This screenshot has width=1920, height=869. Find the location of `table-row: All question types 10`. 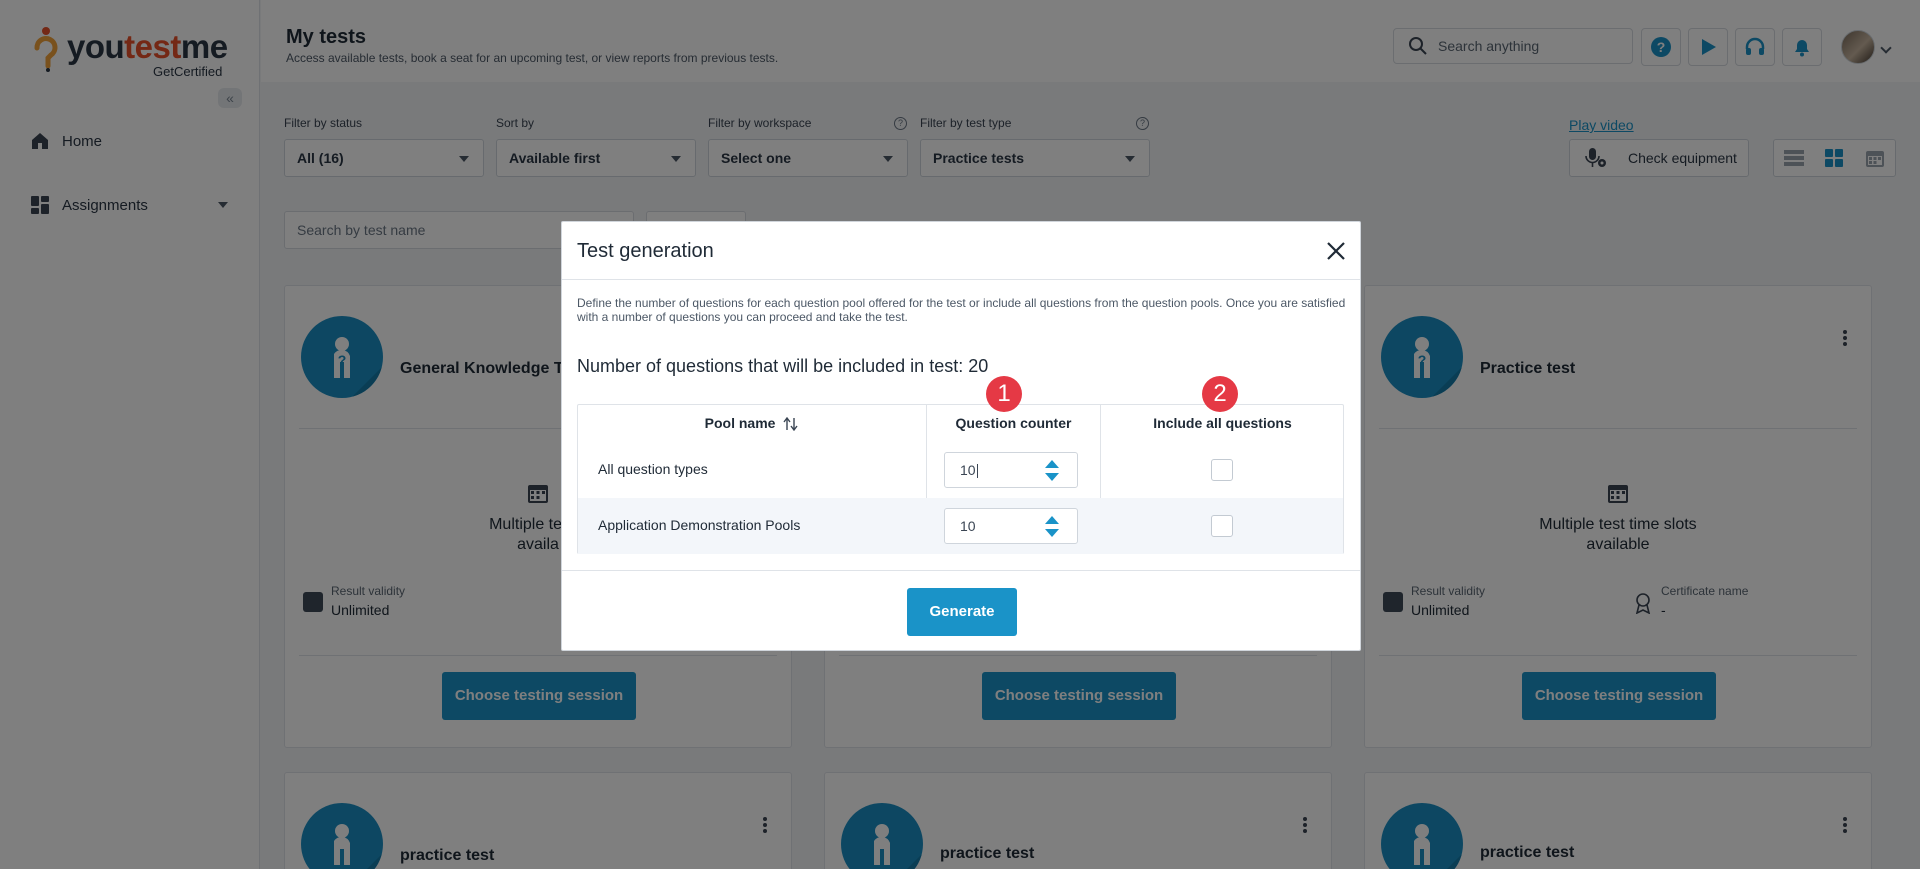

table-row: All question types 10 is located at coordinates (960, 470).